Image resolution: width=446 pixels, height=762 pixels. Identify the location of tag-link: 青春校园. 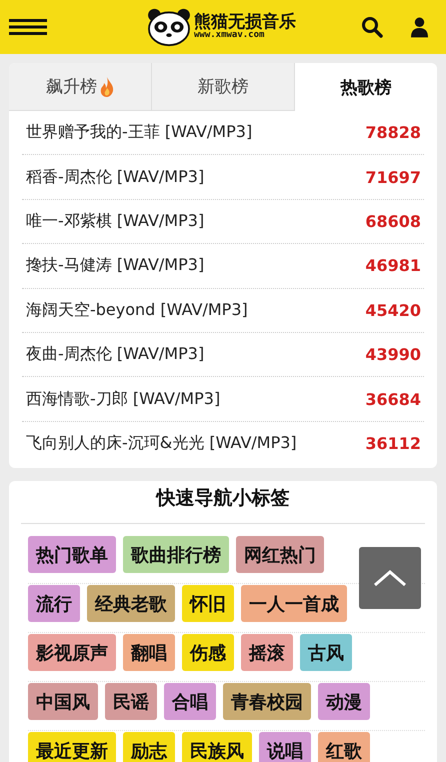
(267, 701).